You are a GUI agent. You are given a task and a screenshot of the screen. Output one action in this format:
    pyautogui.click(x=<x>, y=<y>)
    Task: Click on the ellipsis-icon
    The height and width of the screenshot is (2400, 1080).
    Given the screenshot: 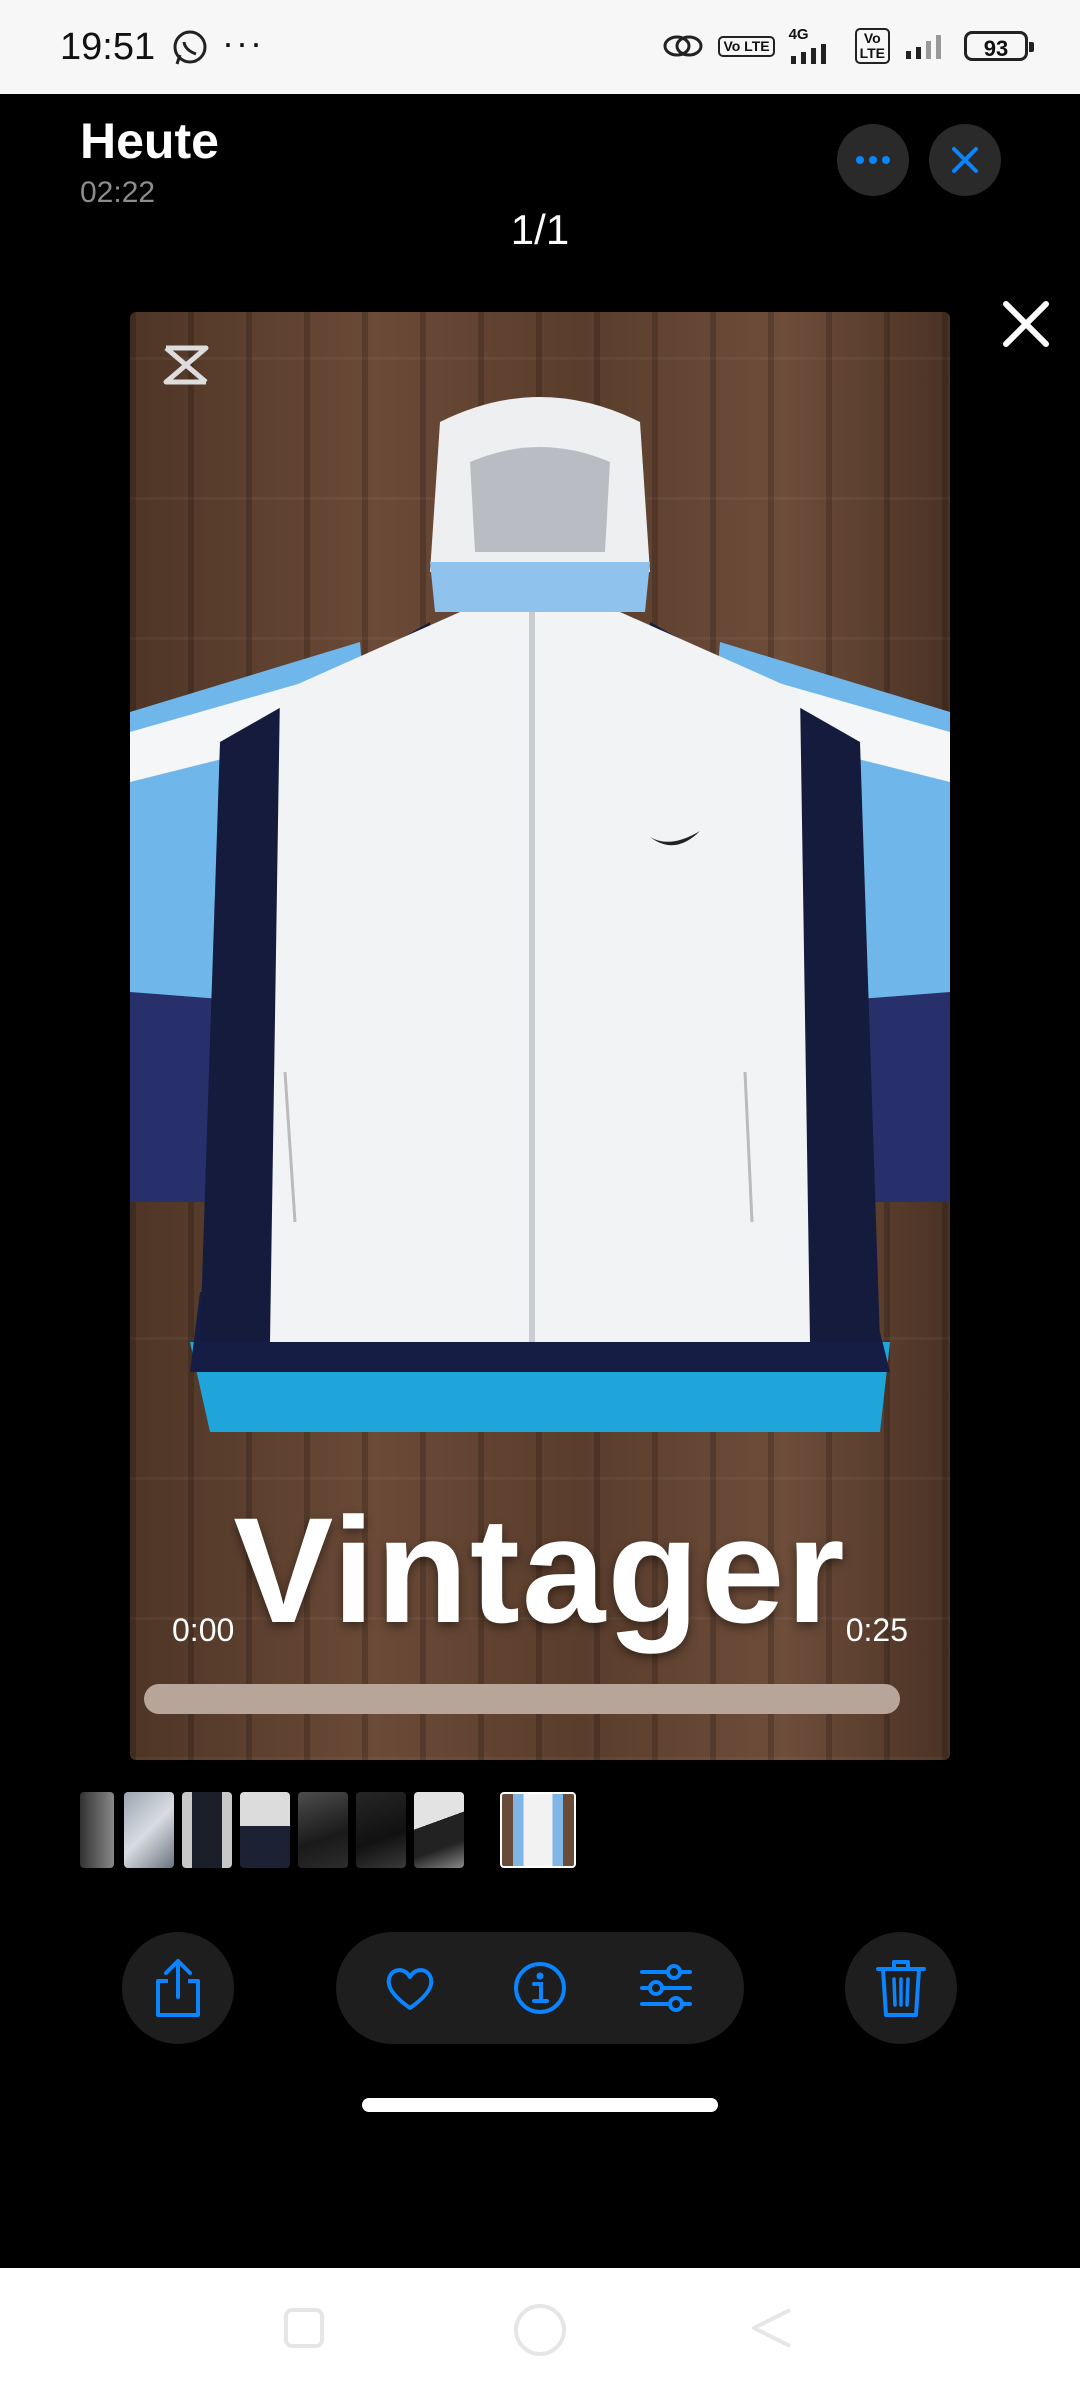 What is the action you would take?
    pyautogui.click(x=873, y=160)
    